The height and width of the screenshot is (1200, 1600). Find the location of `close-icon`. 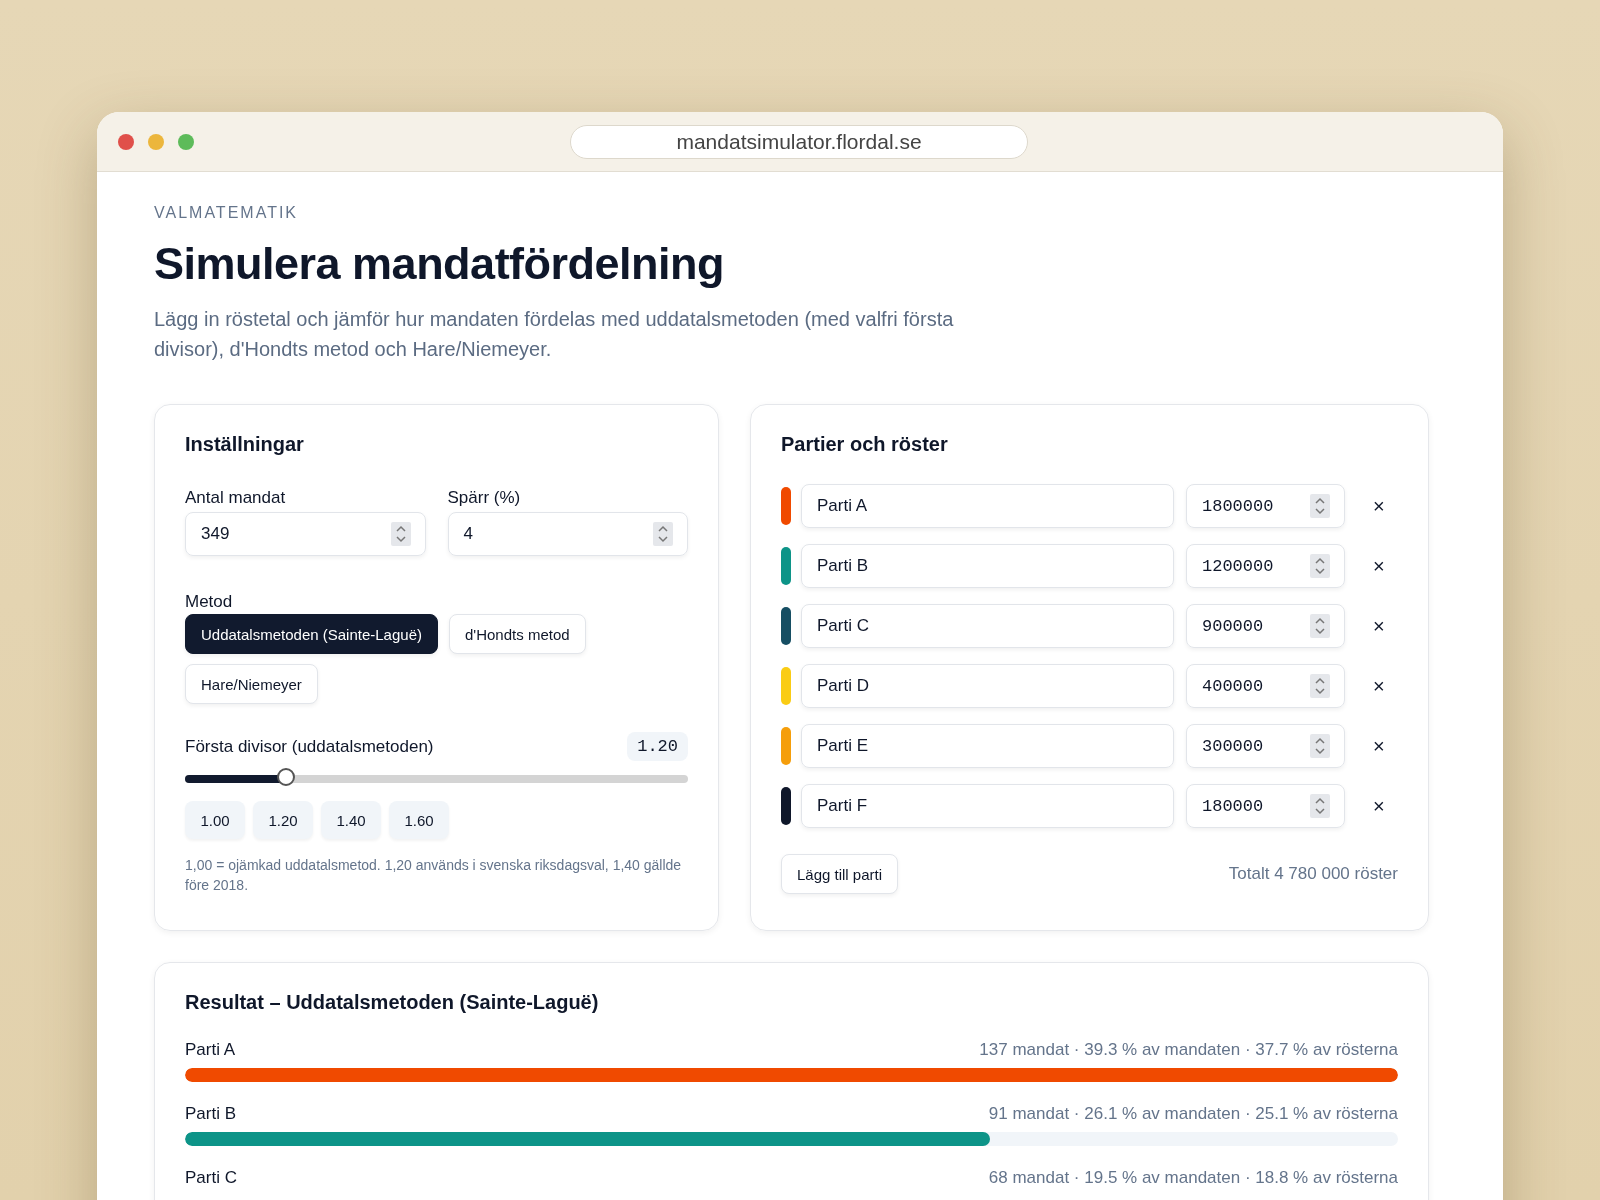

close-icon is located at coordinates (126, 141).